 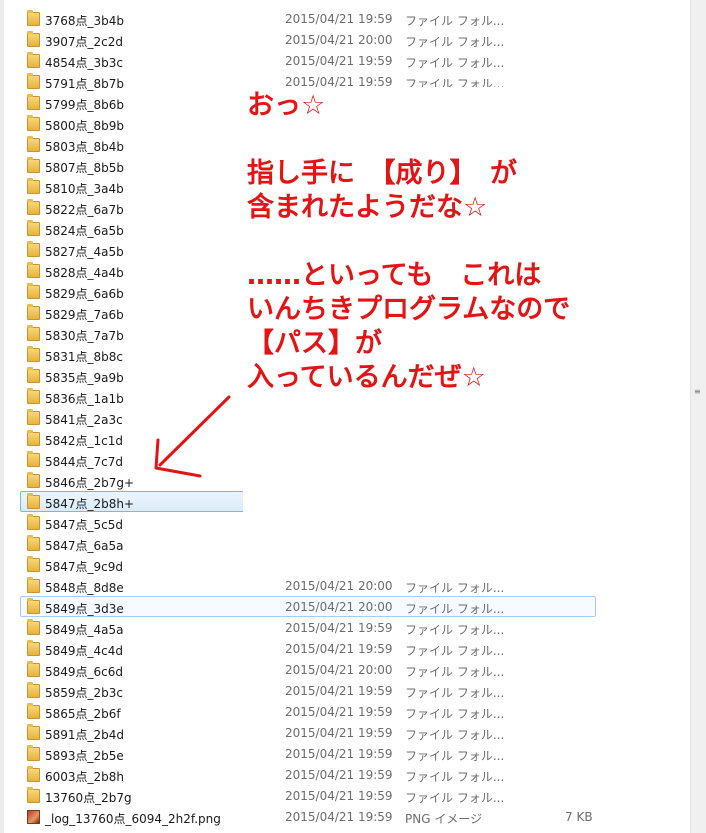 What do you see at coordinates (84, 588) in the screenshot?
I see `file-name: 5848点_8d8e` at bounding box center [84, 588].